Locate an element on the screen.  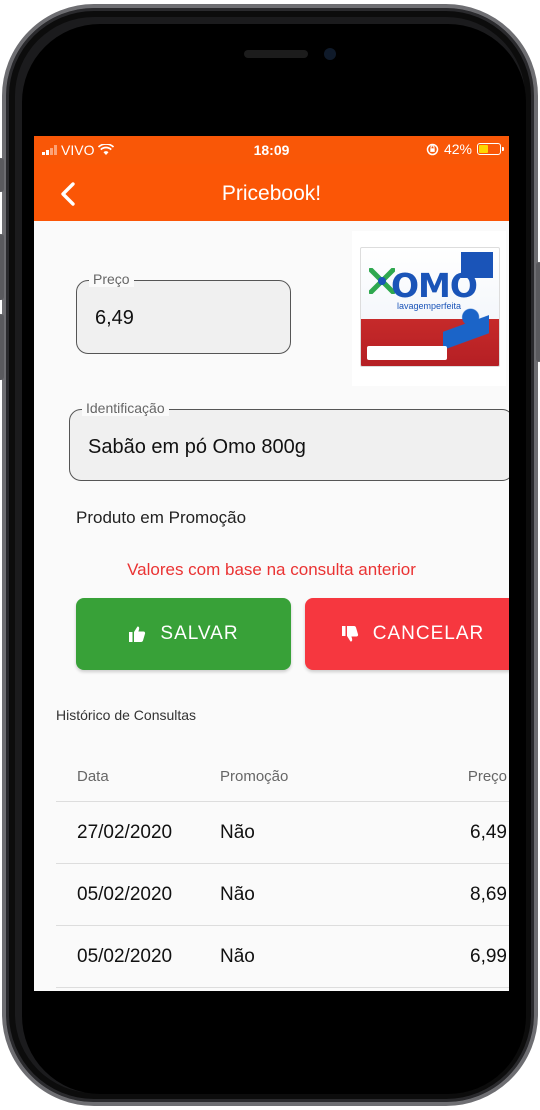
save-button: SALVAR is located at coordinates (183, 634).